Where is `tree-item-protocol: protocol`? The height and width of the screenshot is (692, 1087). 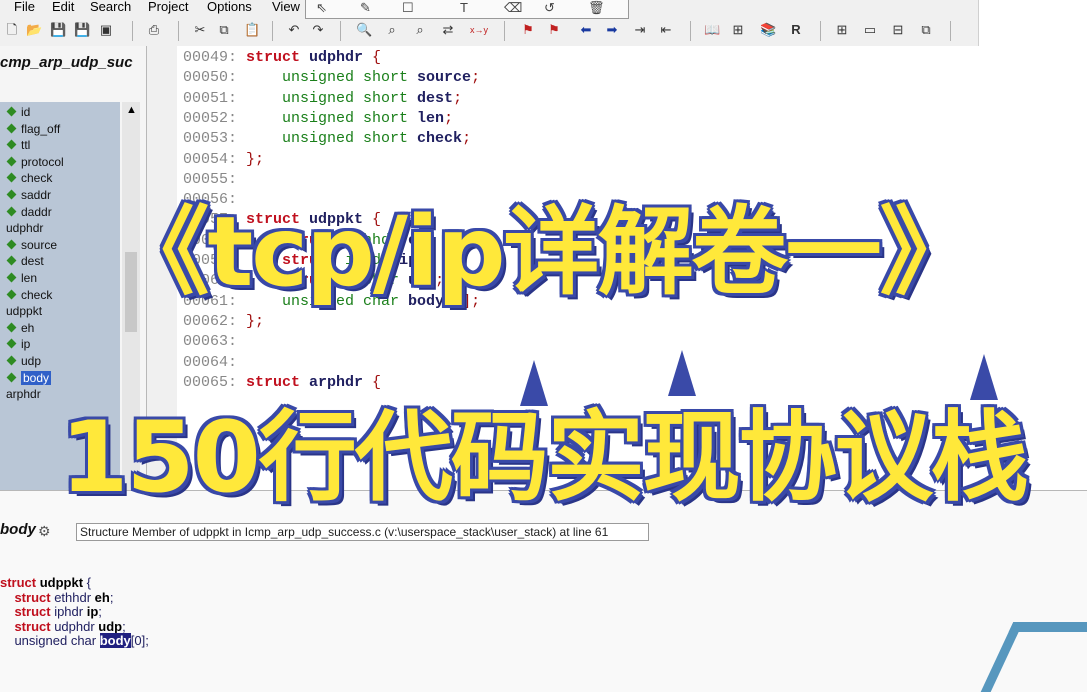
tree-item-protocol: protocol is located at coordinates (35, 162).